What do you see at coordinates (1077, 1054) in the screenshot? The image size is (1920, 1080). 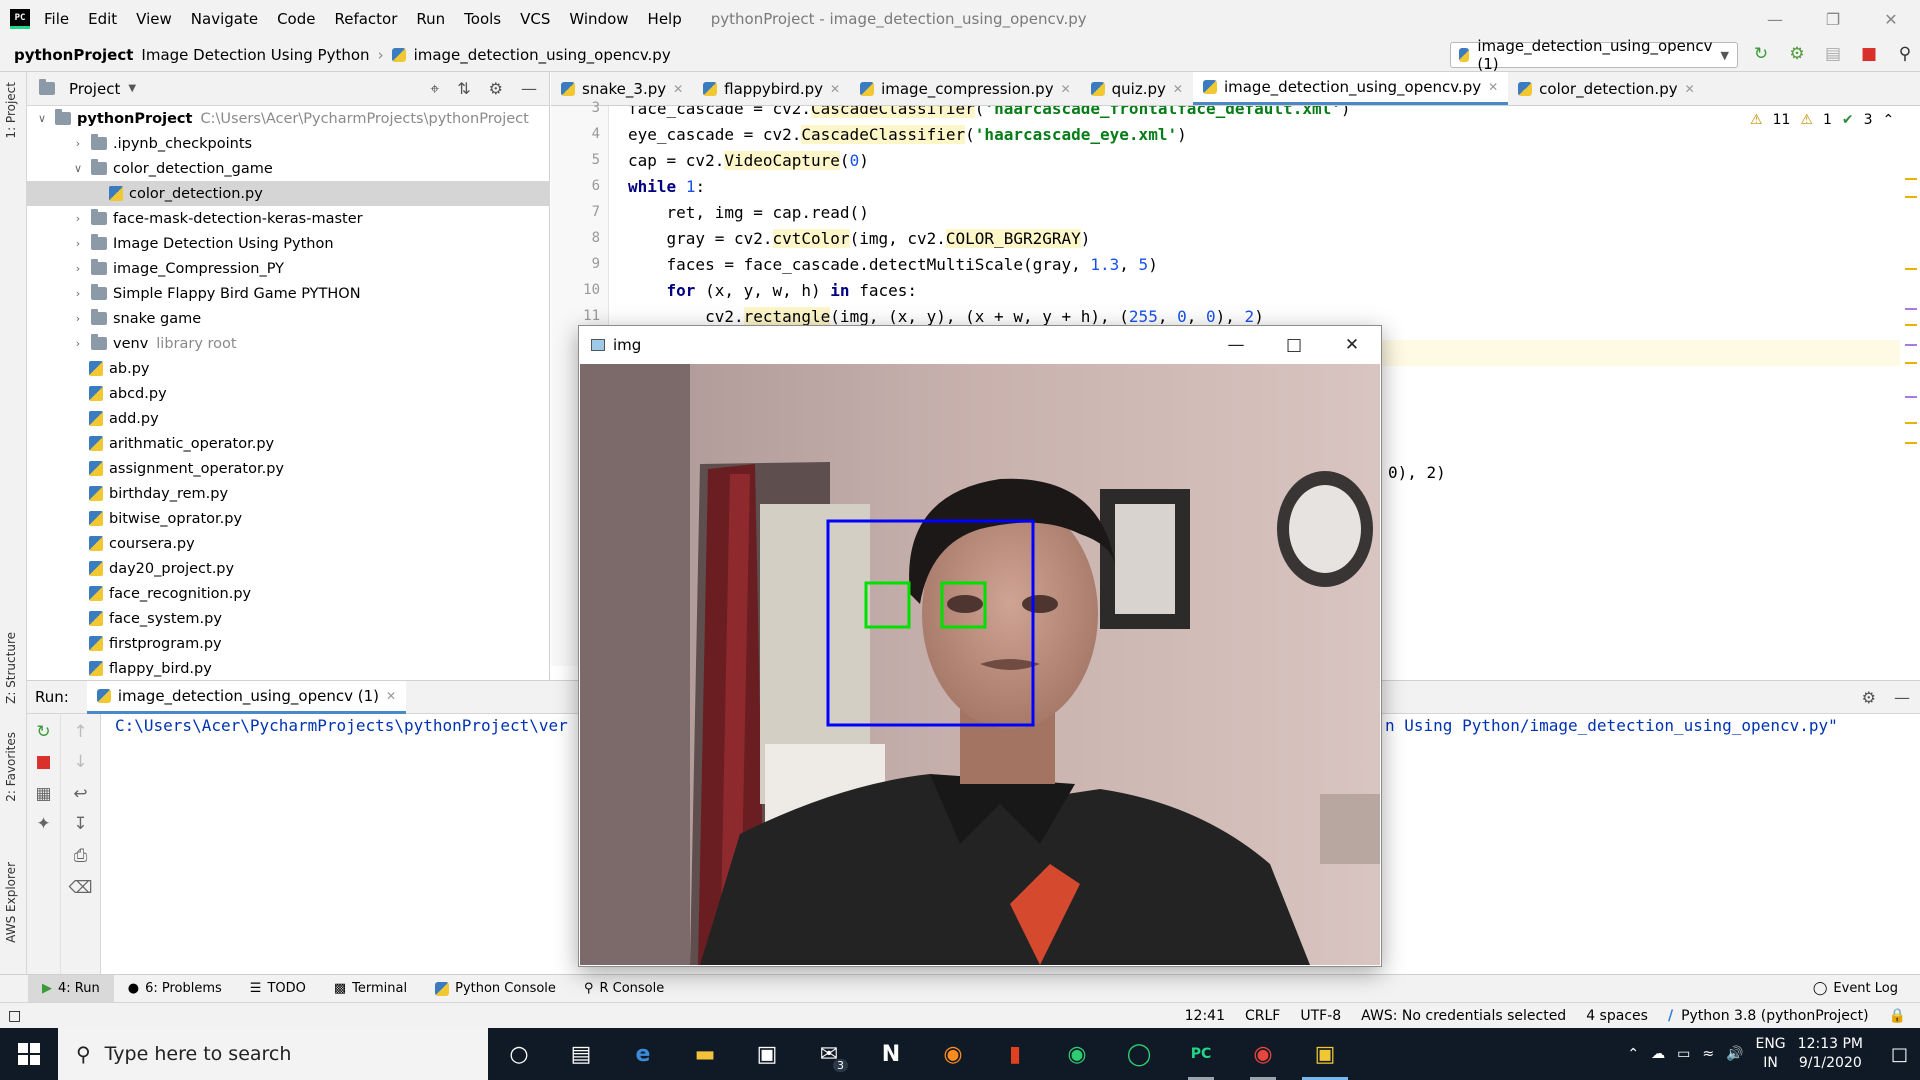 I see `maps-app-icon: ◉` at bounding box center [1077, 1054].